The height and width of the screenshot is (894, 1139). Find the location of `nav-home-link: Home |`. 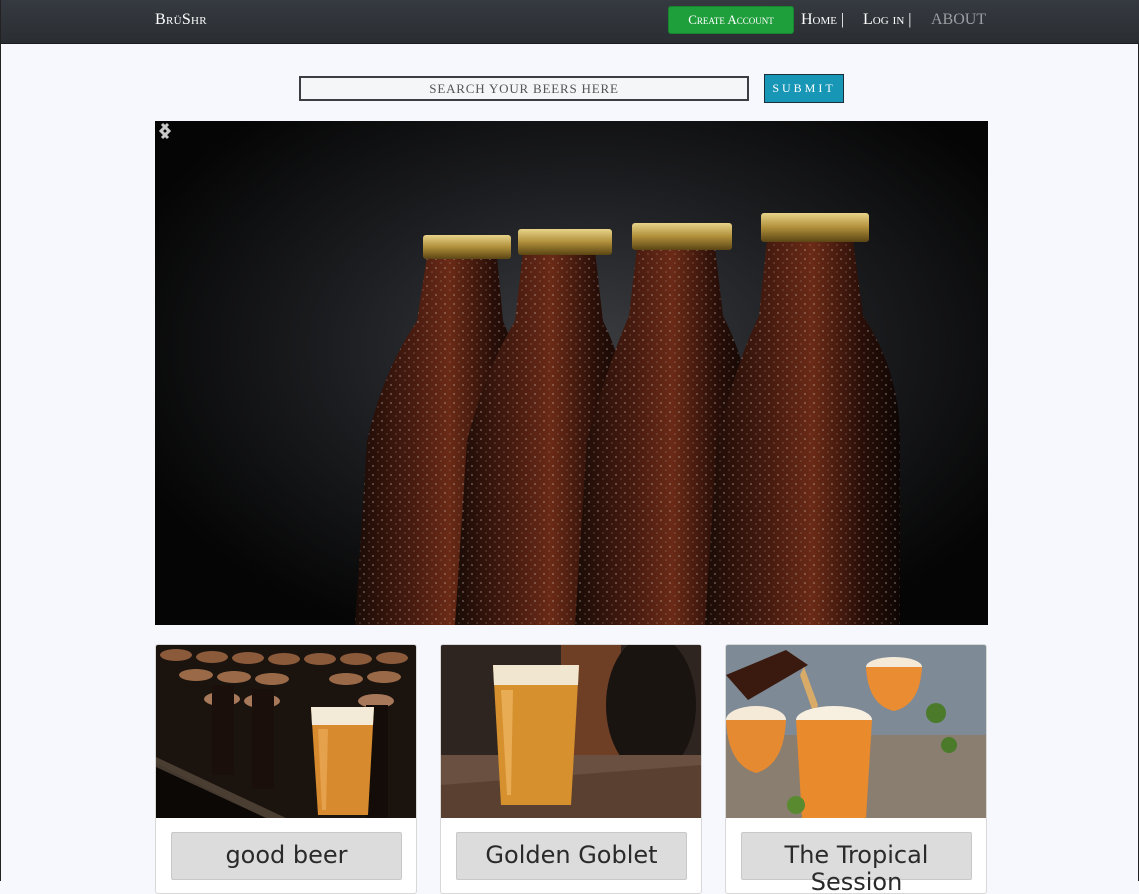

nav-home-link: Home | is located at coordinates (822, 20).